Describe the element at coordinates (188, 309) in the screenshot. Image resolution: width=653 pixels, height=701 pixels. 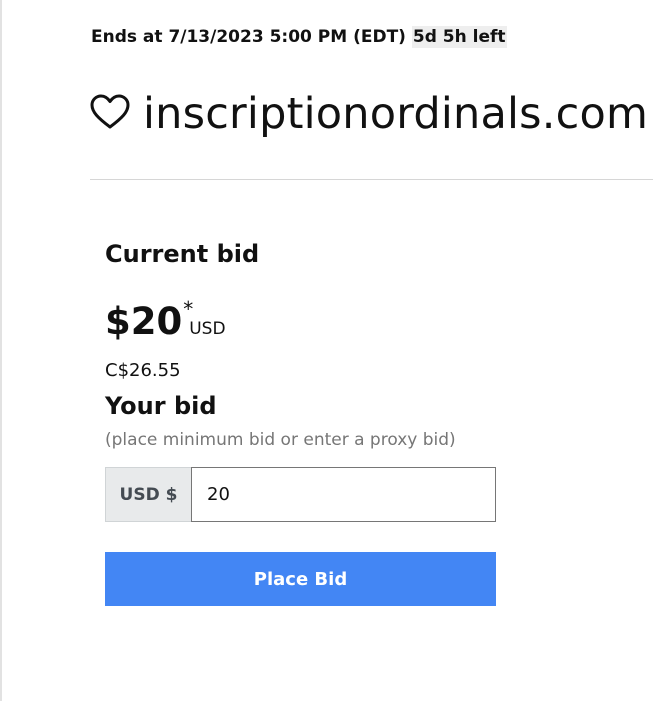
I see `bid-footnote-asterisk: *` at that location.